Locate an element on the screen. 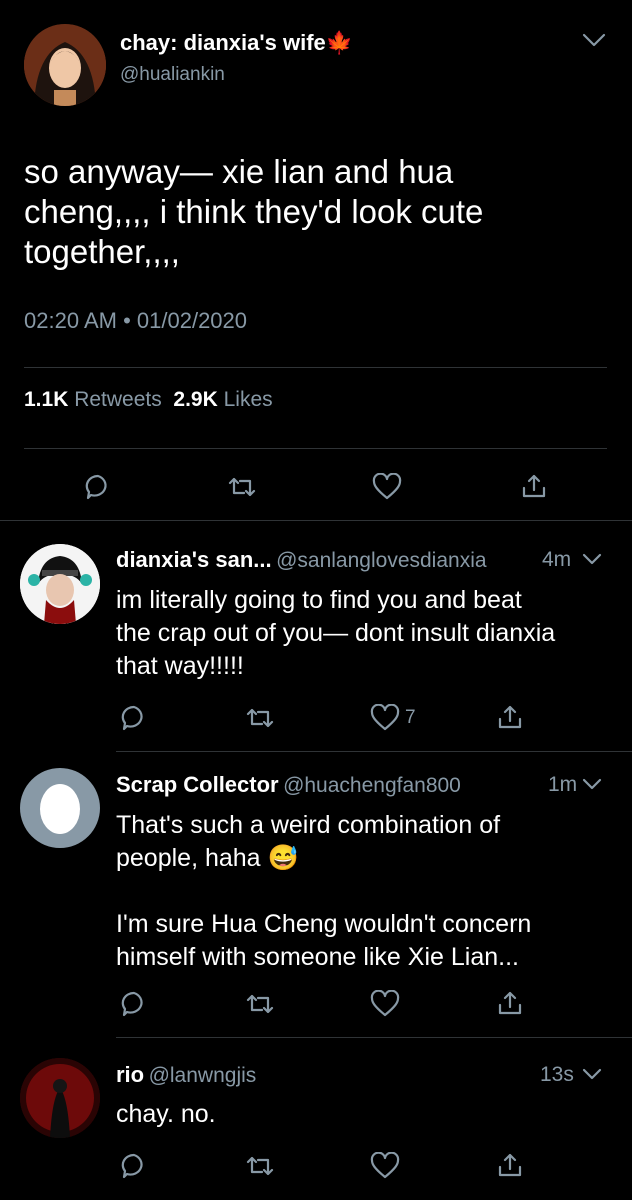 Image resolution: width=632 pixels, height=1200 pixels. reply-handle: @sanlanglovesdianxia is located at coordinates (381, 560).